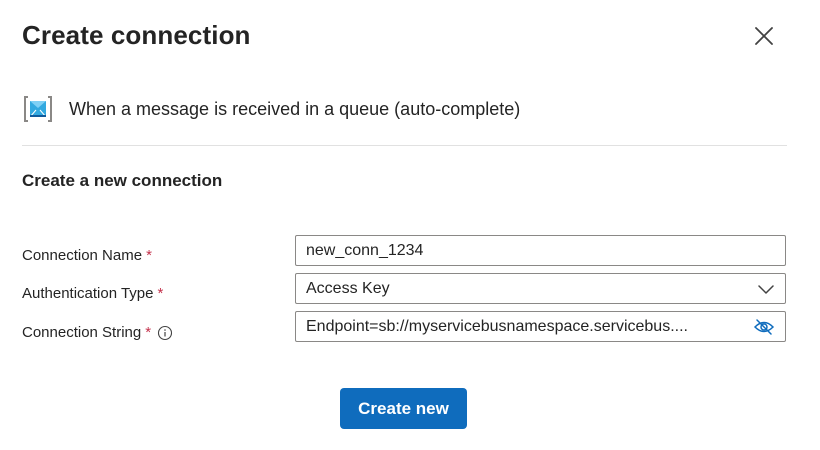  Describe the element at coordinates (93, 293) in the screenshot. I see `auth-type-label: Authentication Type *` at that location.